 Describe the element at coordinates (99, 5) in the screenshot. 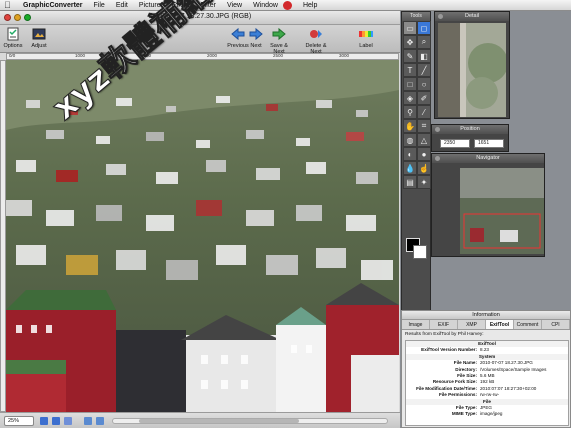

I see `menu-file: File` at that location.